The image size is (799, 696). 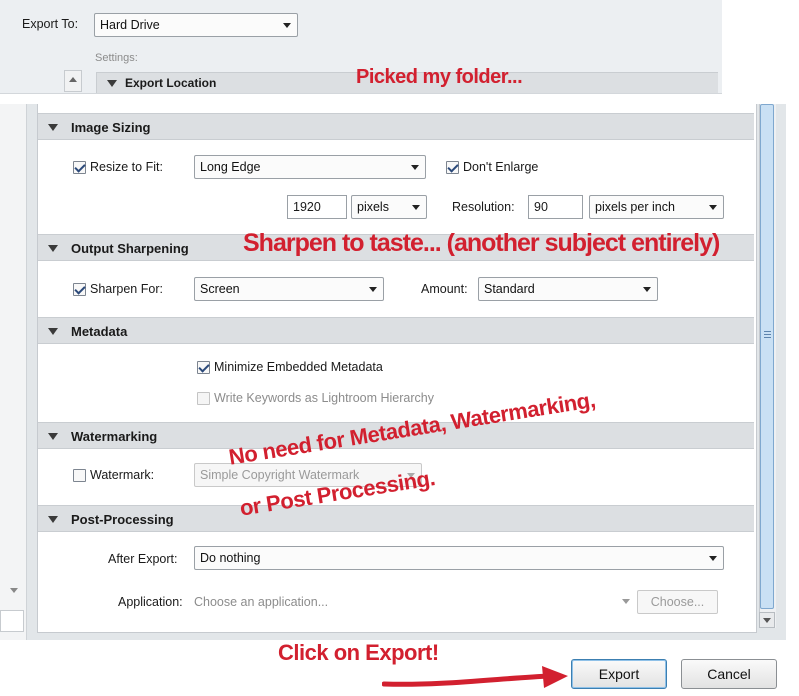 I want to click on annotation-click-export: Click on Export!, so click(x=358, y=652).